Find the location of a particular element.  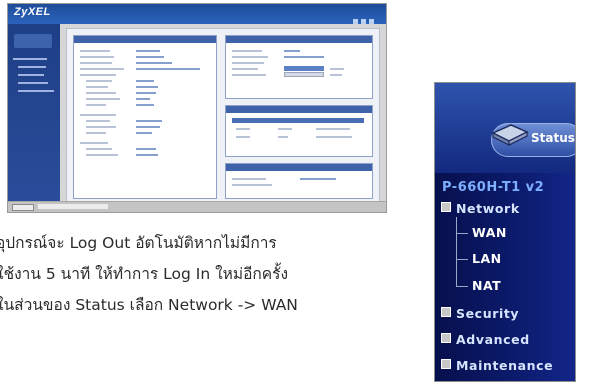

caption-line-3: ในส่วนของ Status เลือก Network -> WAN is located at coordinates (149, 305).